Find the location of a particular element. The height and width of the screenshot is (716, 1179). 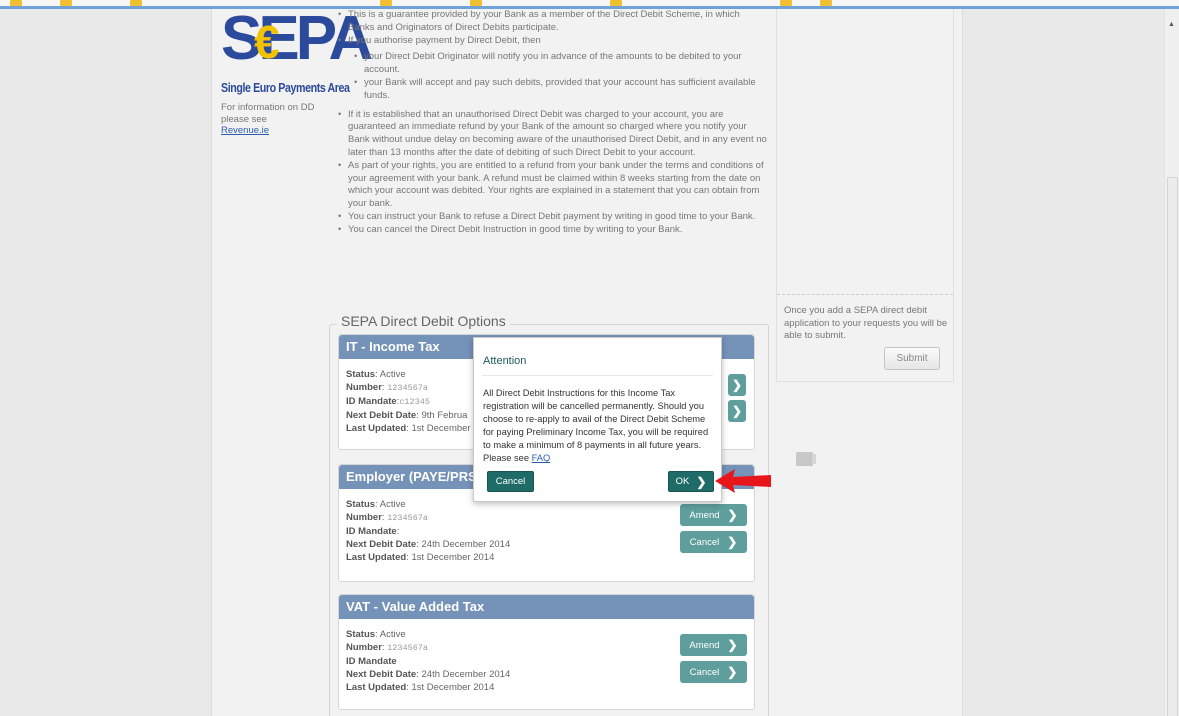

logo-subtitle: Single Euro Payments Area is located at coordinates (285, 87).